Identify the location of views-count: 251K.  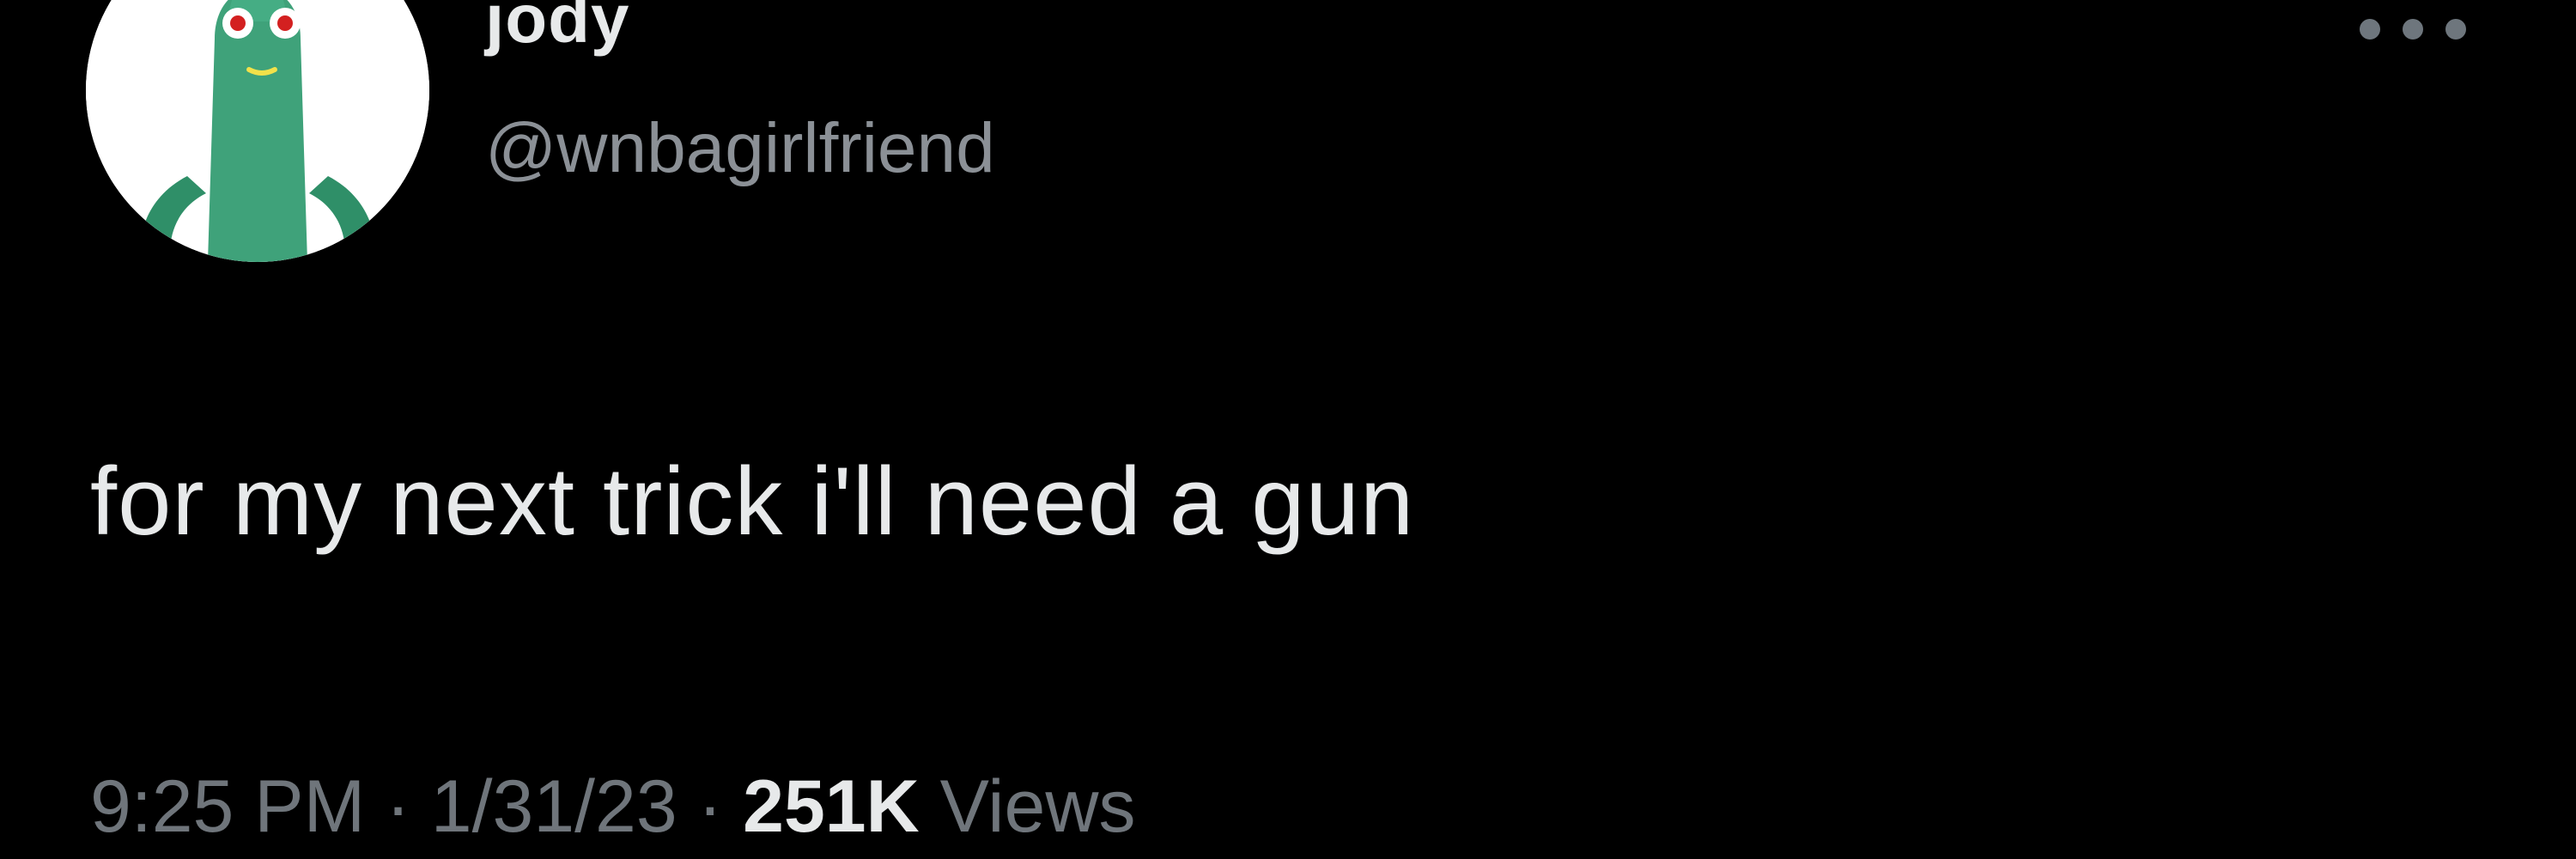
(832, 806).